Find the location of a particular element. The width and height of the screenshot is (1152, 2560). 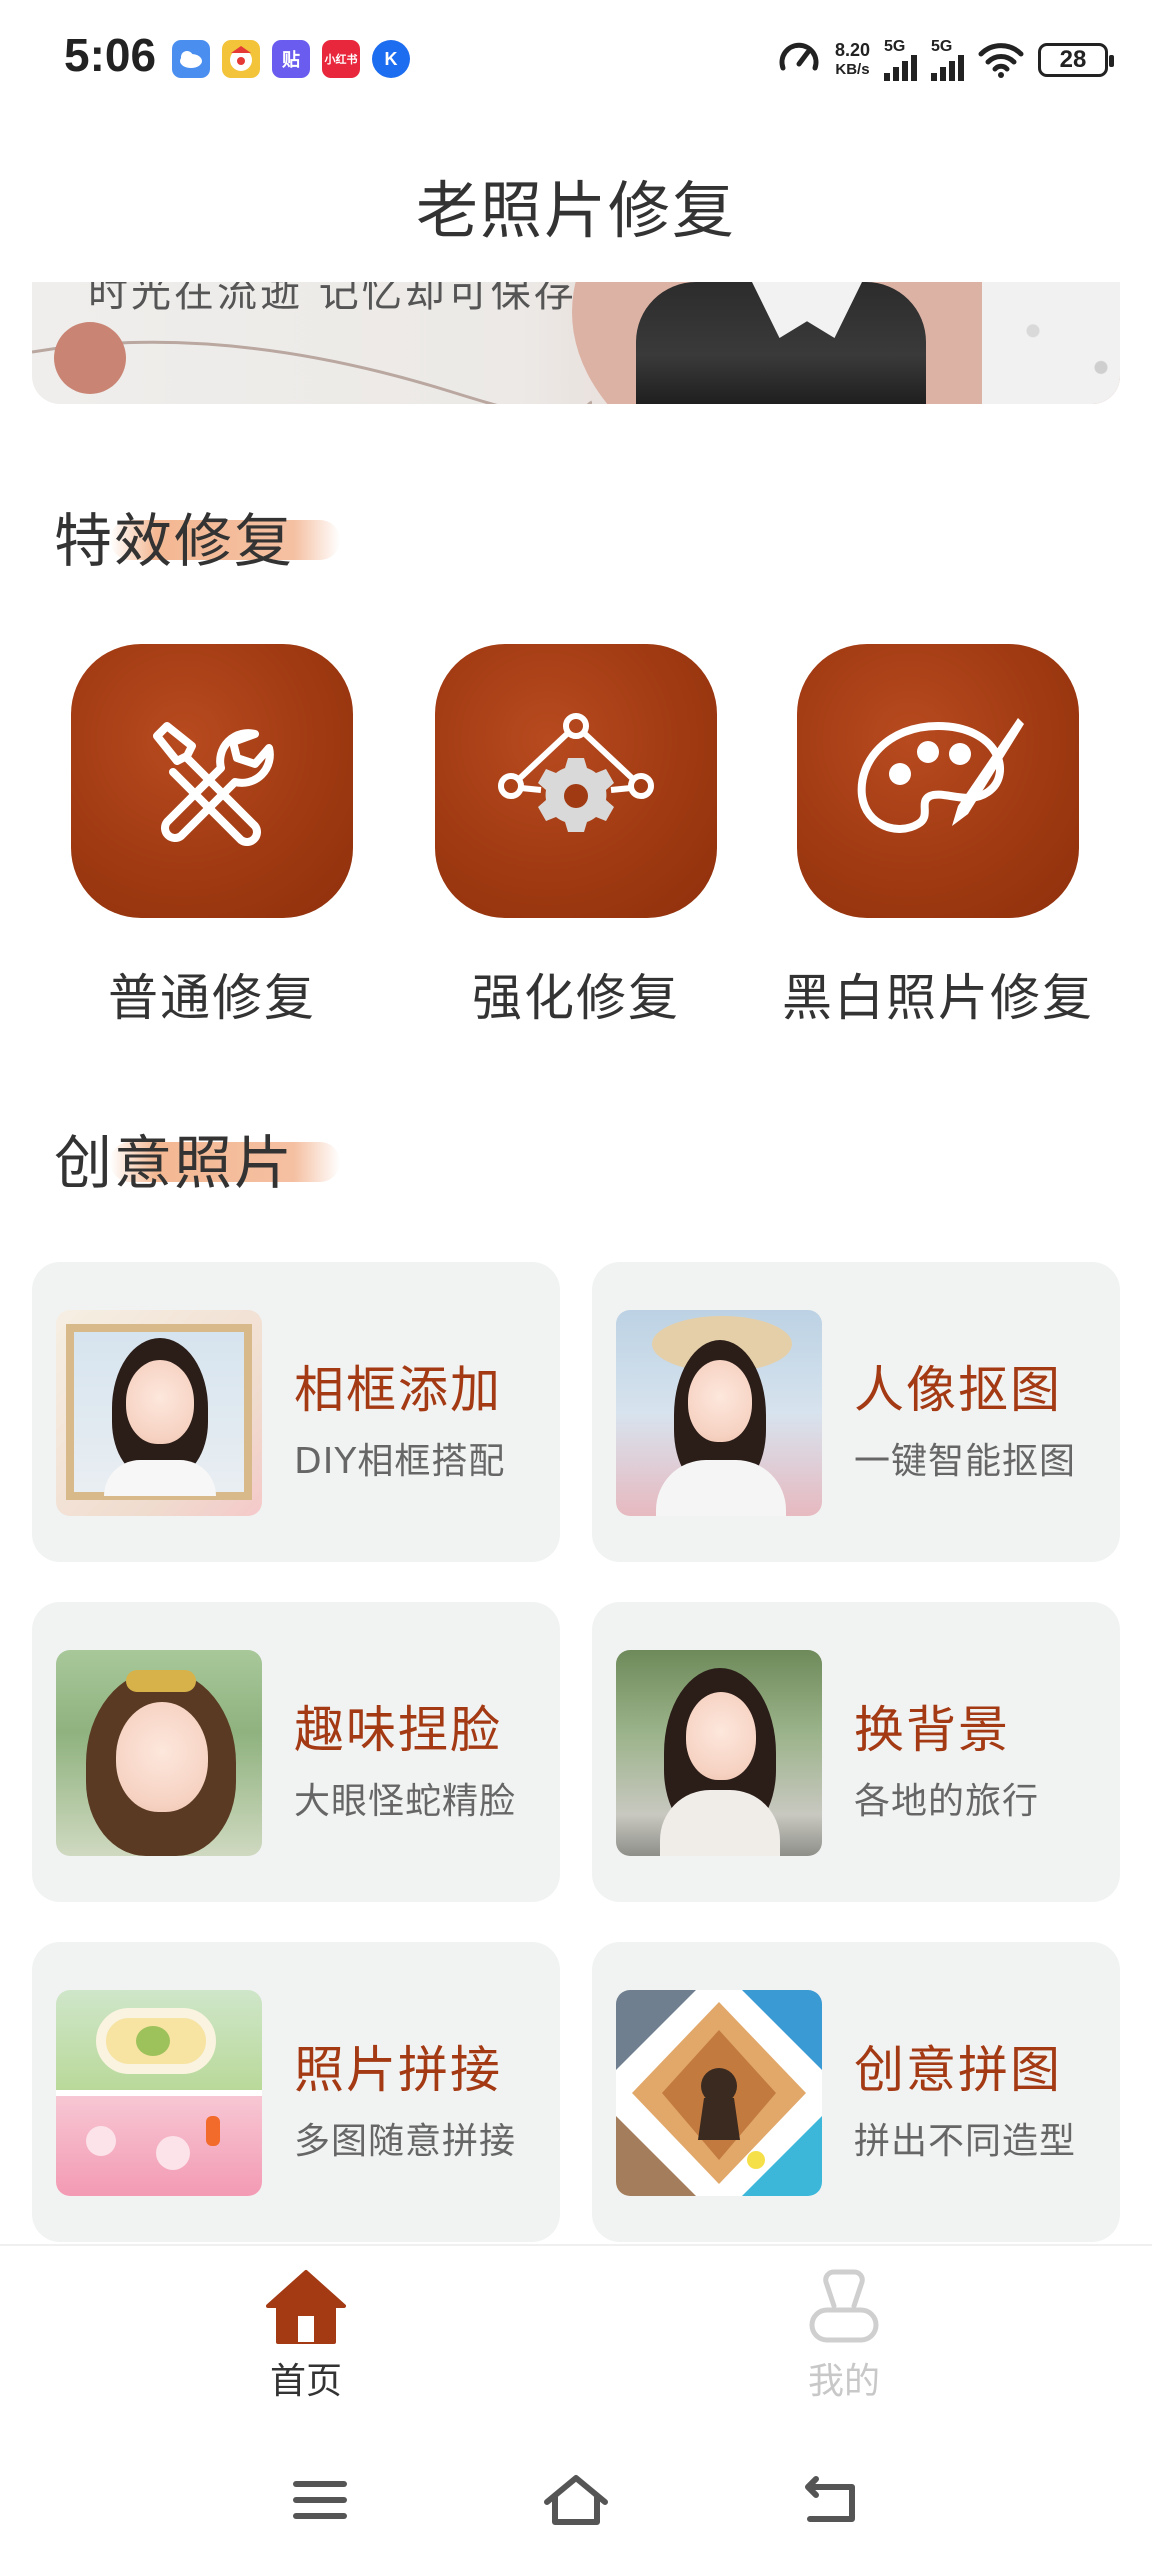

nav-profile: 我的 is located at coordinates (844, 2335).